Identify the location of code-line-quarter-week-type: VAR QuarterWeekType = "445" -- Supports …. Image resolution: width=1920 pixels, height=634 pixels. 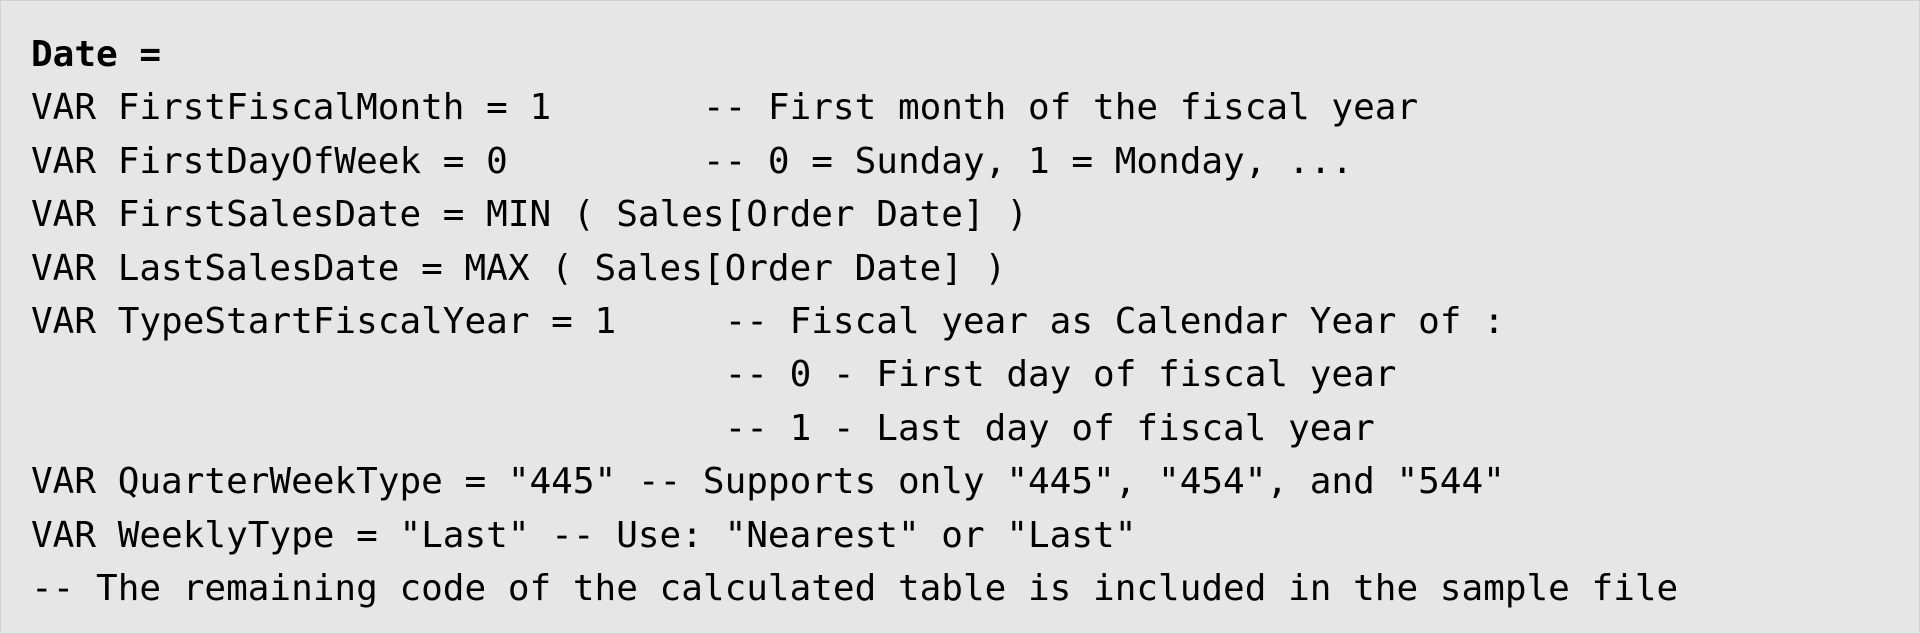
(768, 482).